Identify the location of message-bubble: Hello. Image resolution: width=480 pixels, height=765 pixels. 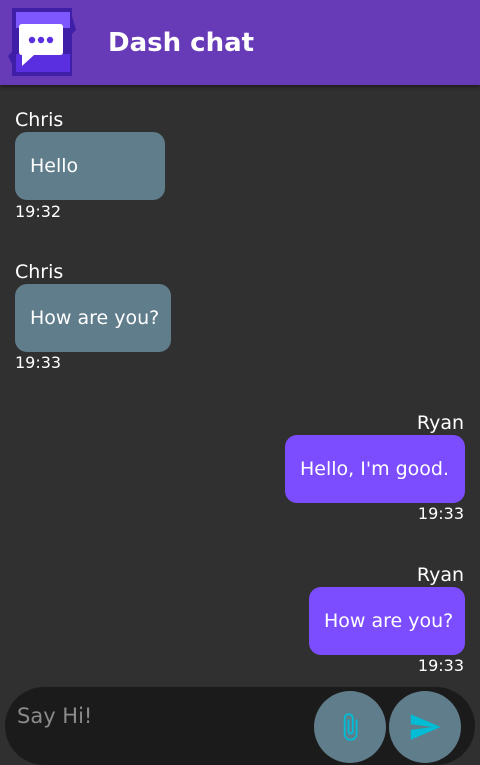
(90, 166).